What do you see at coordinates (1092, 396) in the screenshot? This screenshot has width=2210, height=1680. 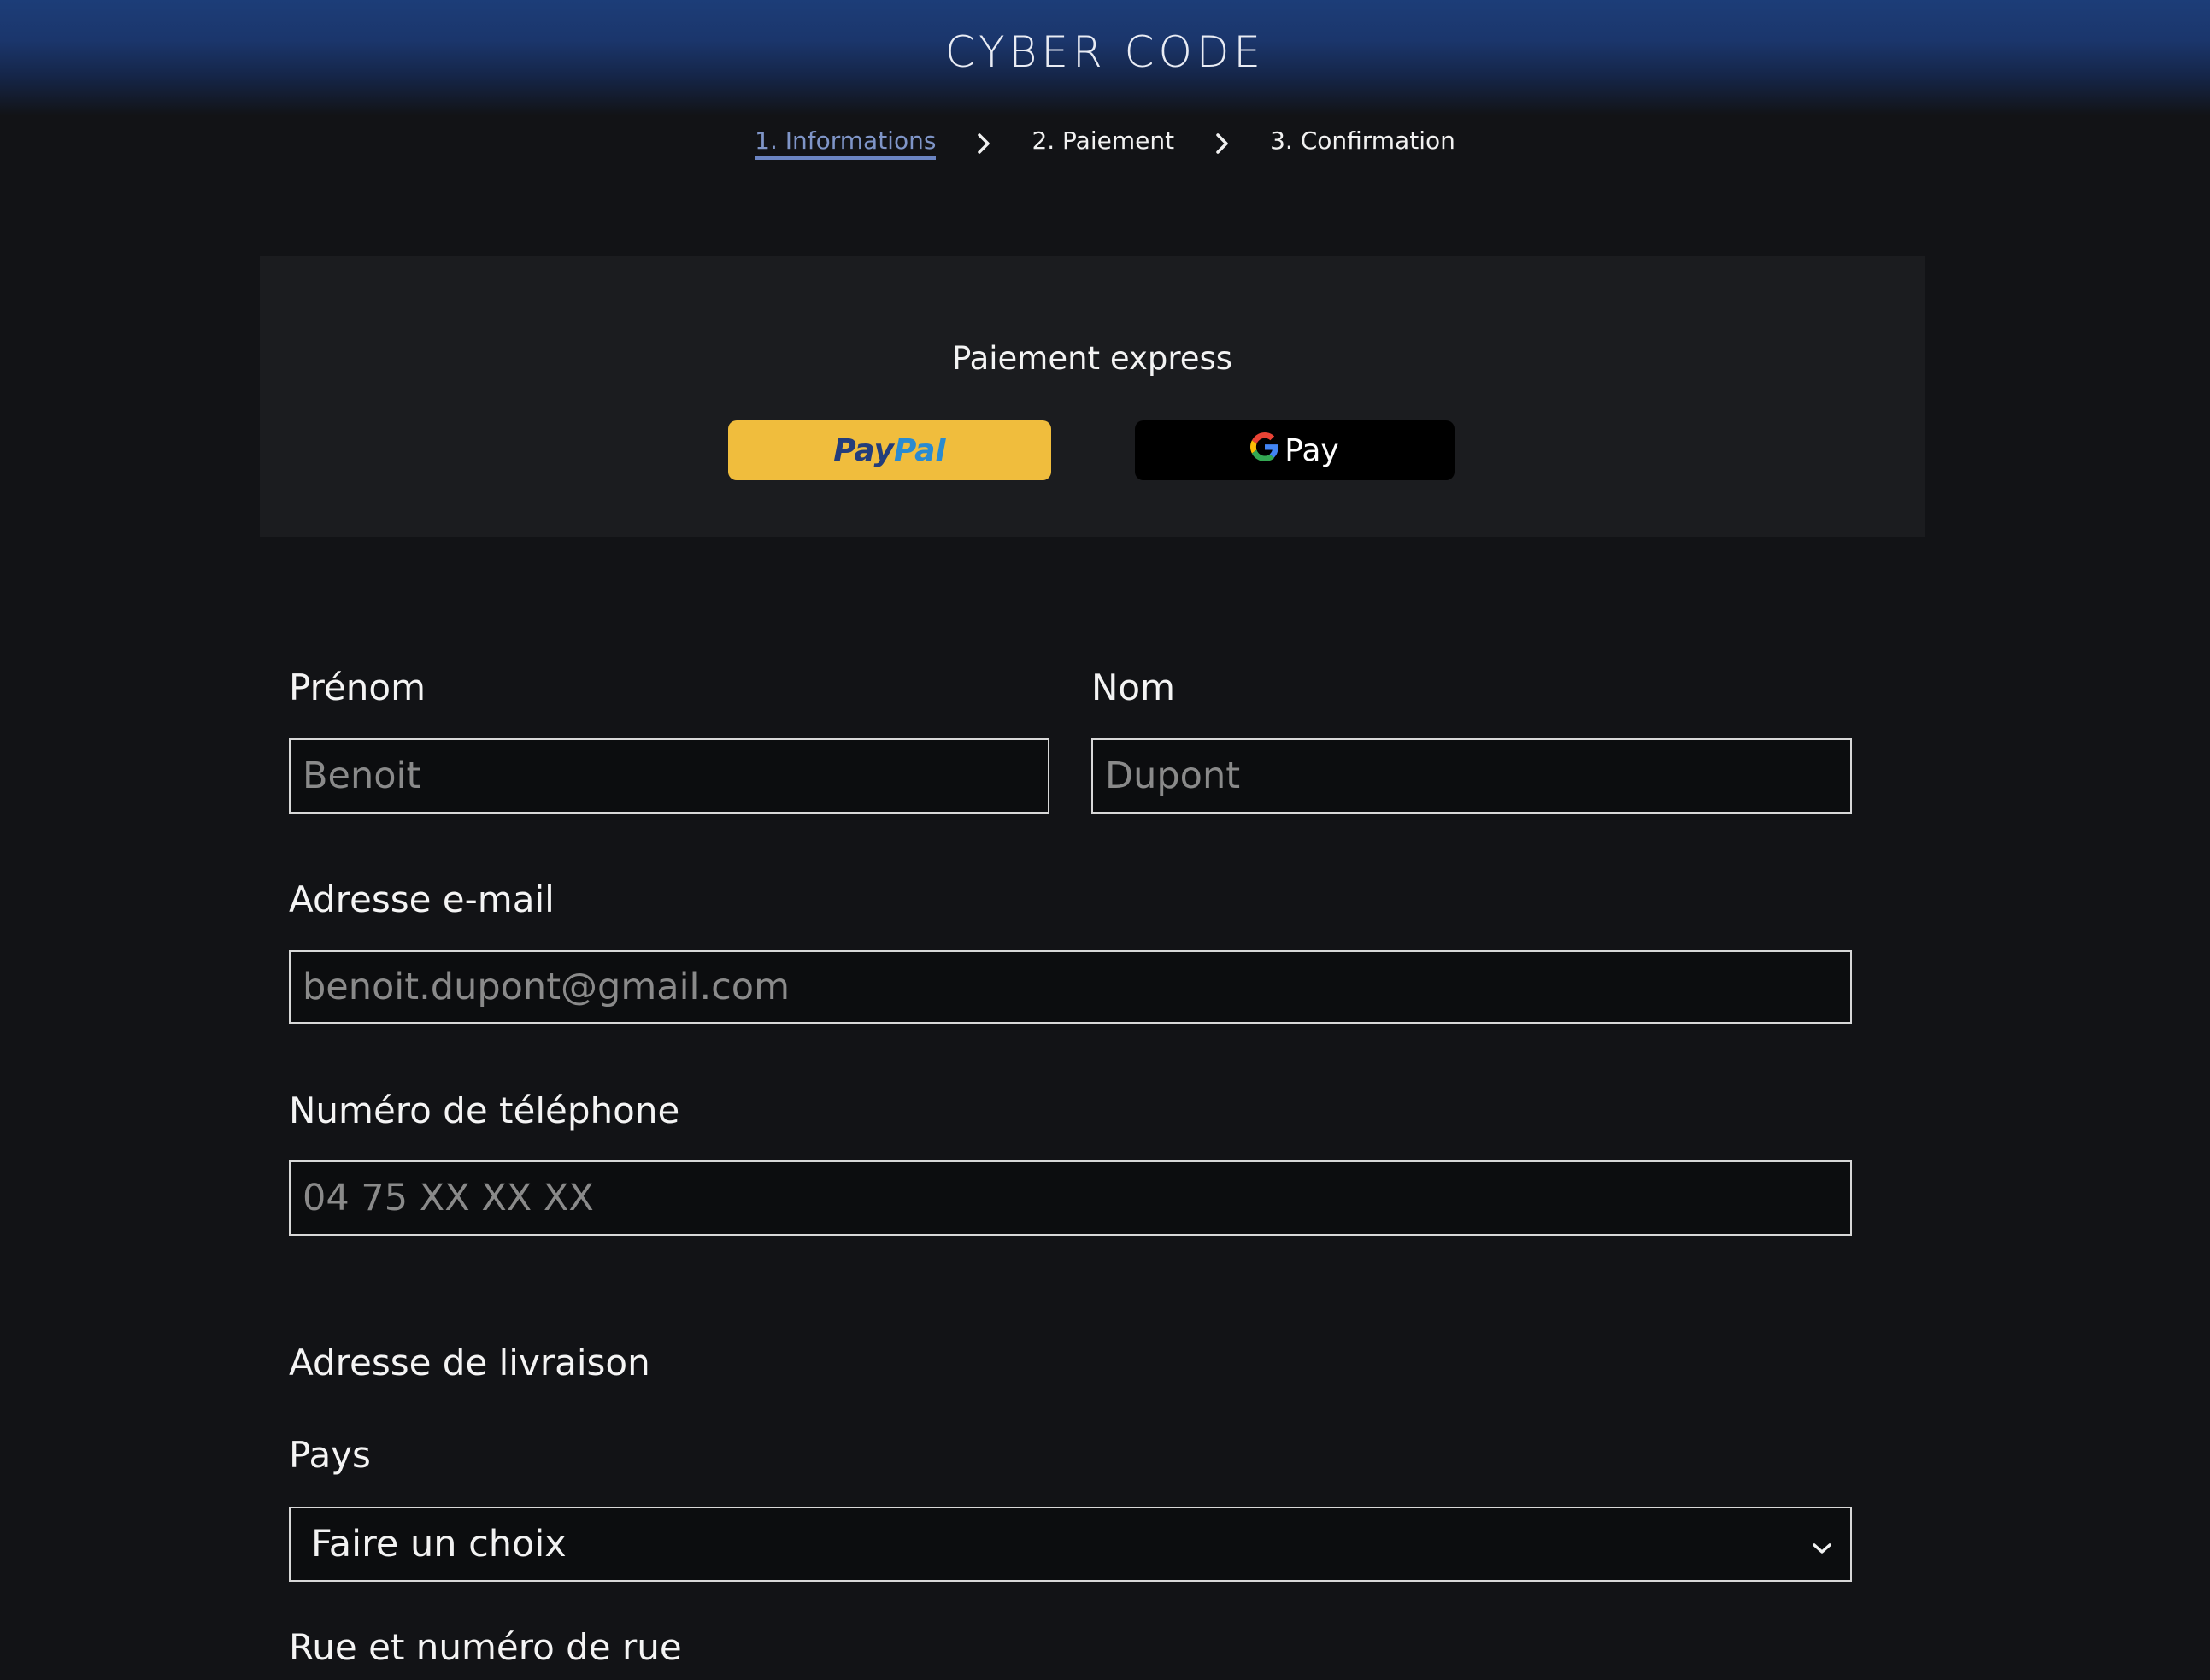 I see `express-payment-section: Paiement express Pay Pal Pay` at bounding box center [1092, 396].